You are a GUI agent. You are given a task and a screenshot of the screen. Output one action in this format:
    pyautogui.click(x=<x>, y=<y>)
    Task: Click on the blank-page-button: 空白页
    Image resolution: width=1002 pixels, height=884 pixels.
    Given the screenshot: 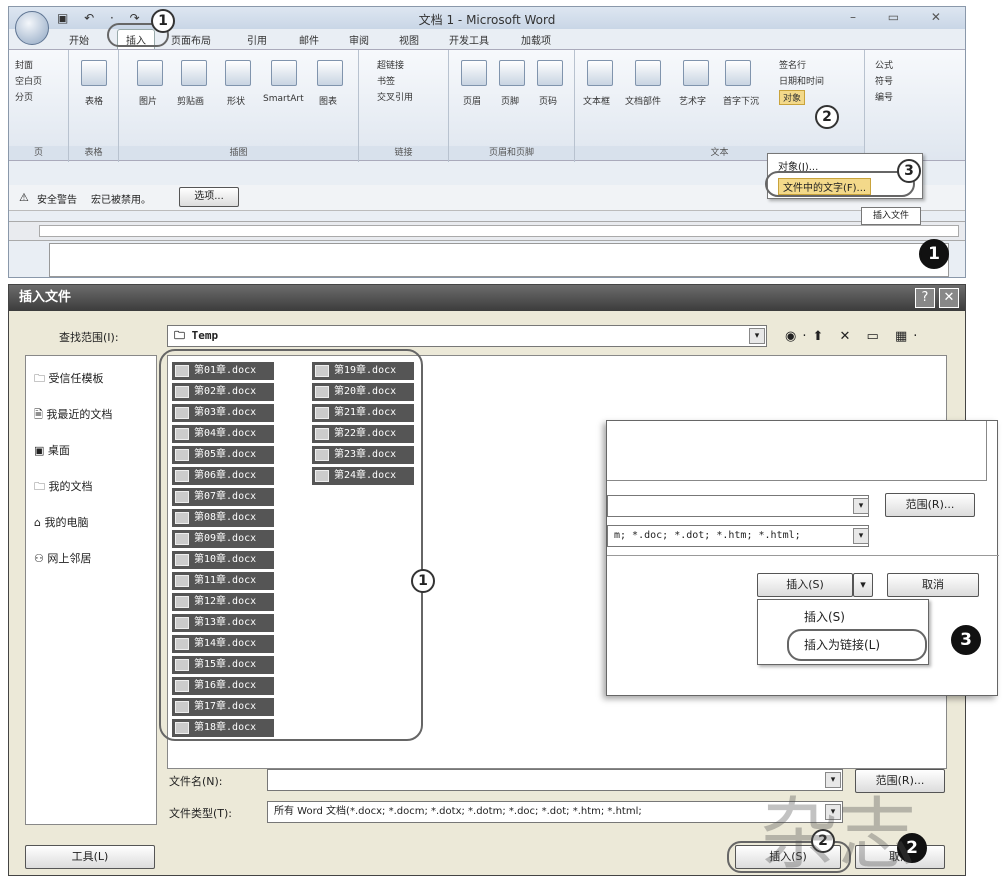 What is the action you would take?
    pyautogui.click(x=28, y=80)
    